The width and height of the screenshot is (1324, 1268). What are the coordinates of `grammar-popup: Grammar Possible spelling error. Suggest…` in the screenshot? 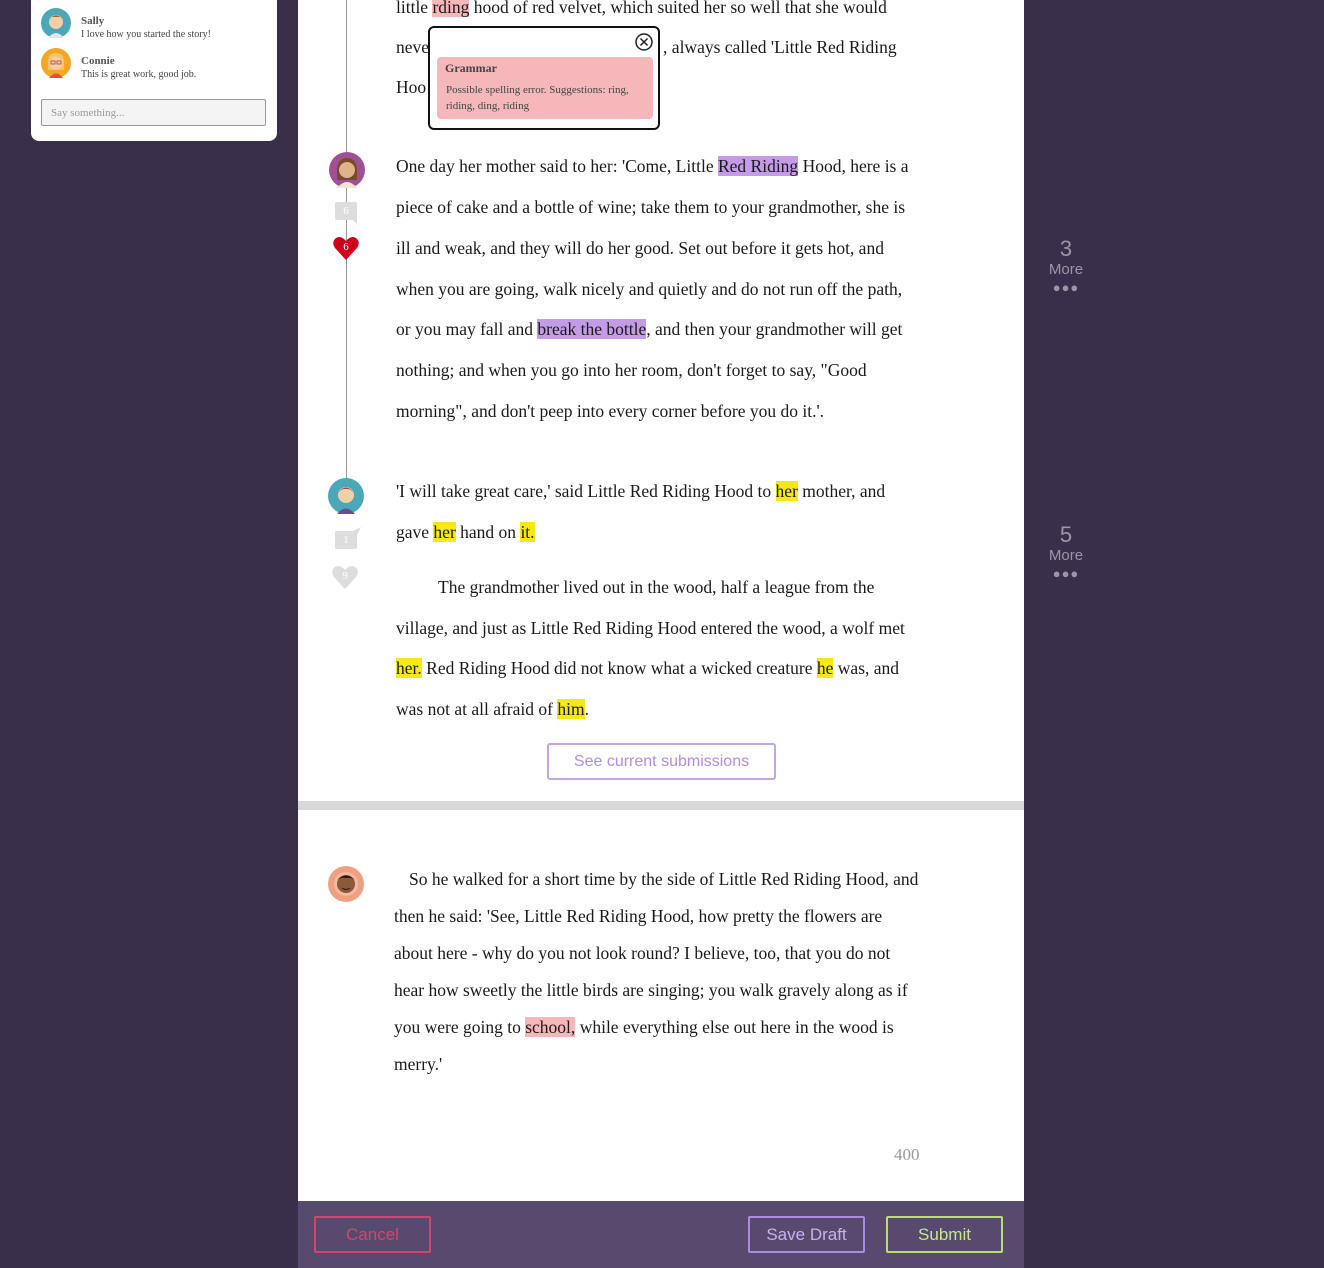 It's located at (544, 78).